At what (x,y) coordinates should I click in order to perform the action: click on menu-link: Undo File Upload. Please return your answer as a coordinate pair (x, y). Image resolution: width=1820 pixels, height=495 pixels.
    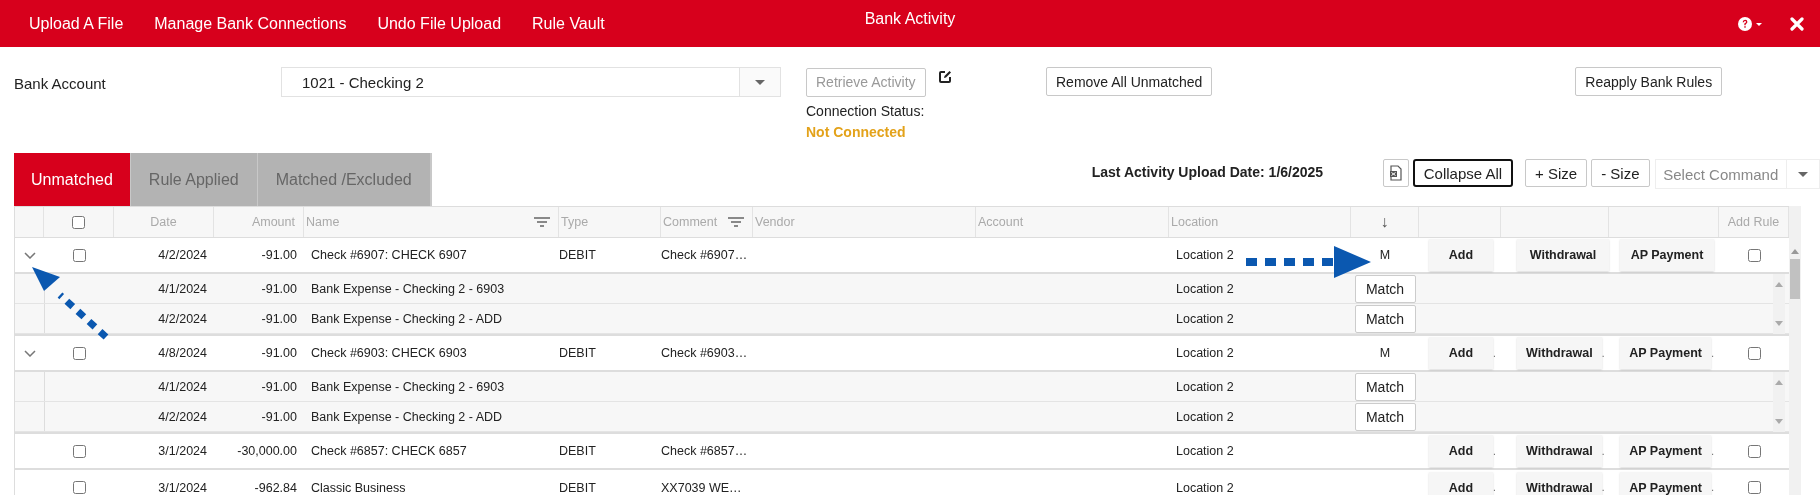
    Looking at the image, I should click on (439, 23).